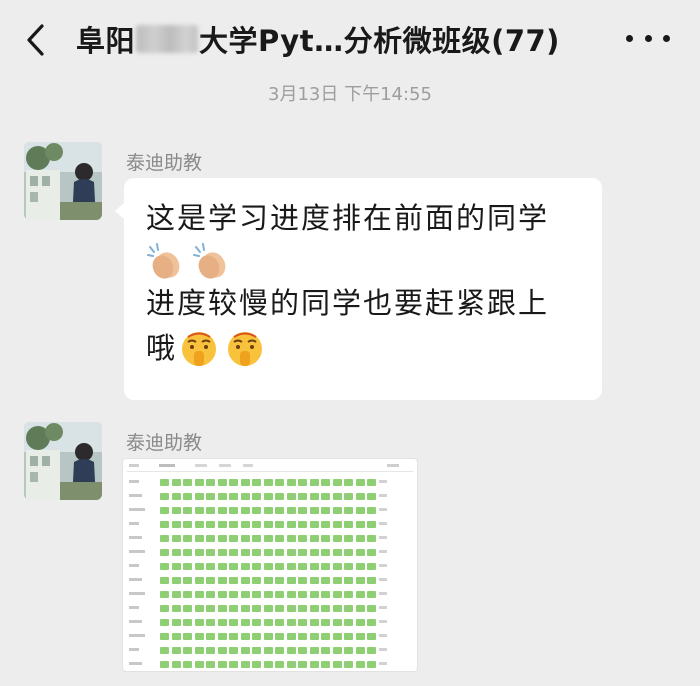 The image size is (700, 686). What do you see at coordinates (199, 348) in the screenshot?
I see `shushing-face-icon` at bounding box center [199, 348].